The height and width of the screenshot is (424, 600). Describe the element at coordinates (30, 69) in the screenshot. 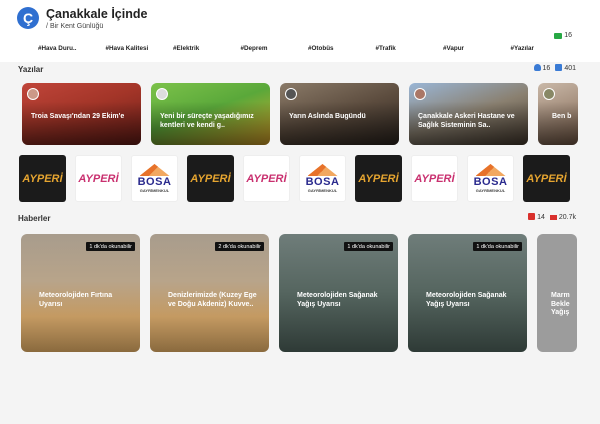

I see `articles-section-title: Yazılar` at that location.